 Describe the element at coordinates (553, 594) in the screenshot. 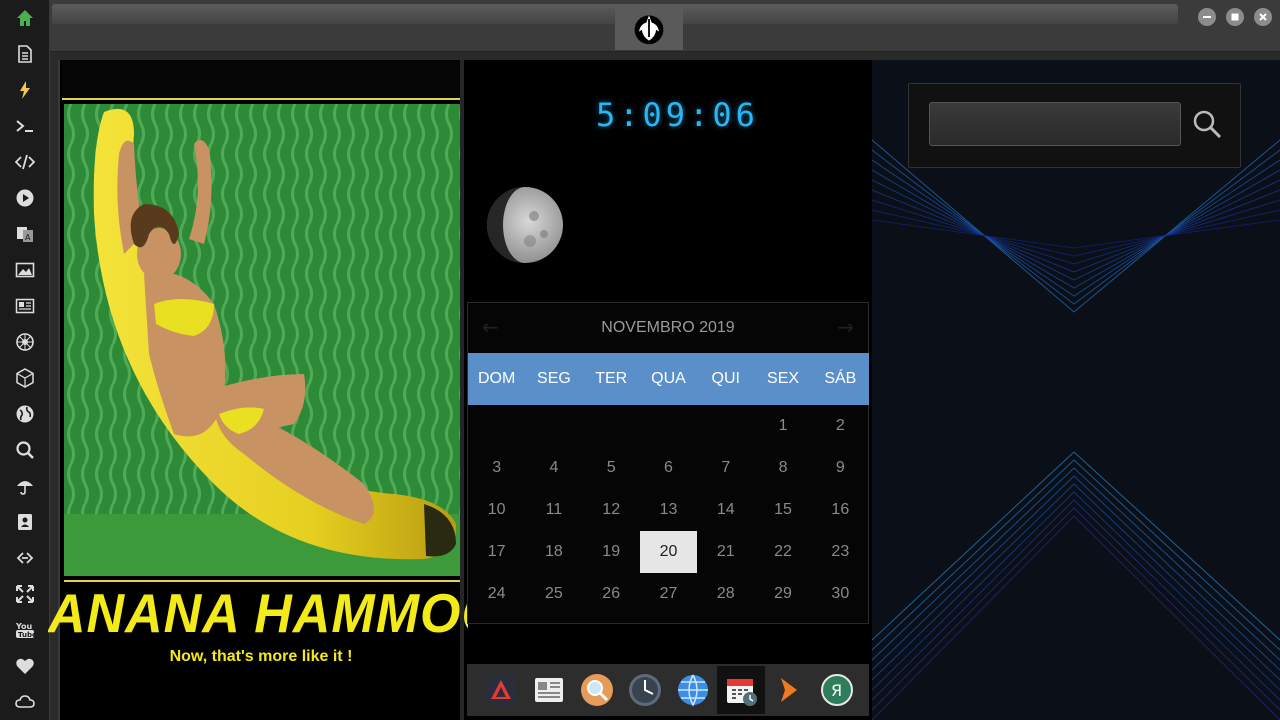

I see `calendar-day: 25` at that location.